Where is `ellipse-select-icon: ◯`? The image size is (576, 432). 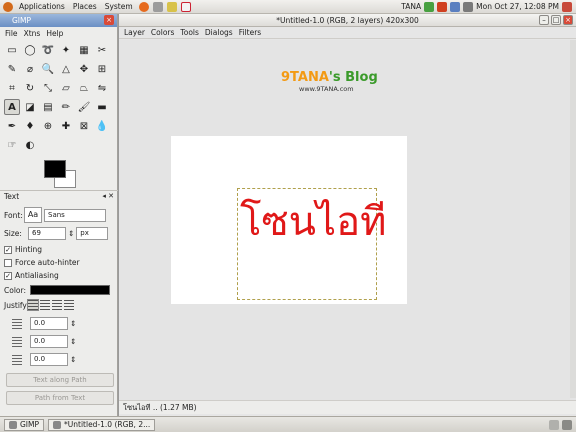
ellipse-select-icon: ◯ is located at coordinates (30, 50).